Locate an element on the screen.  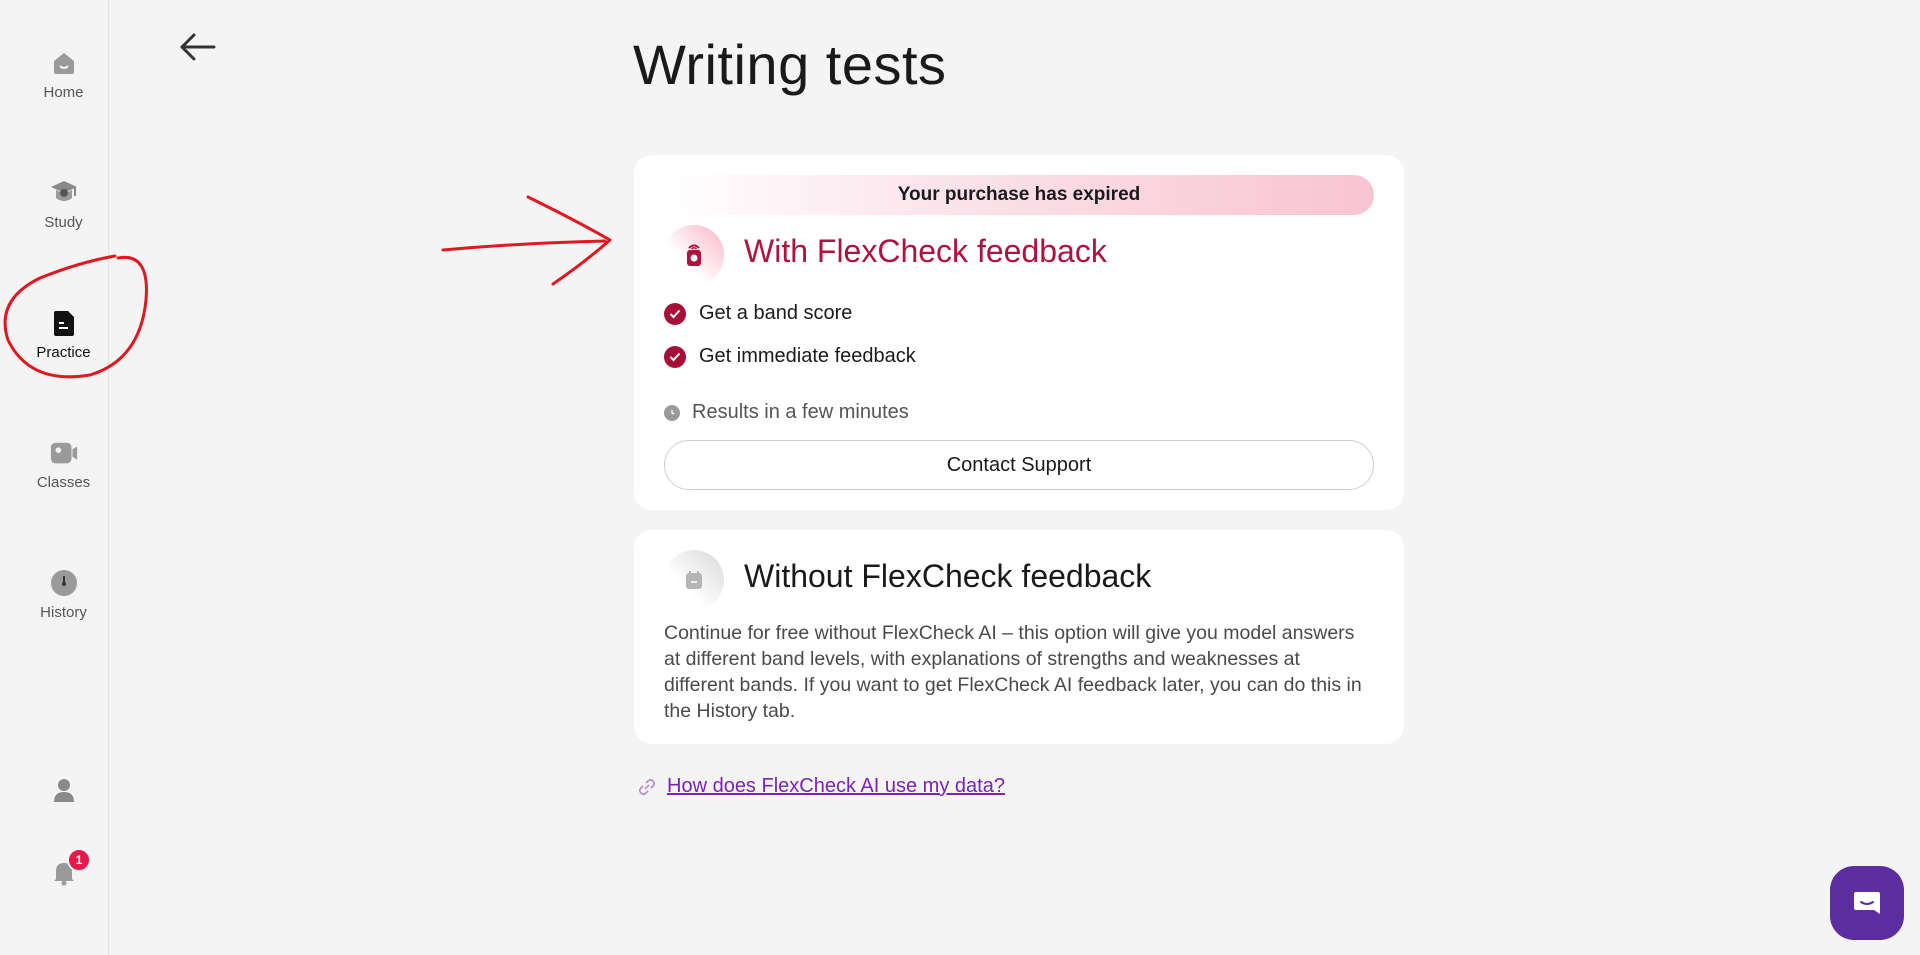
document-icon is located at coordinates (64, 323).